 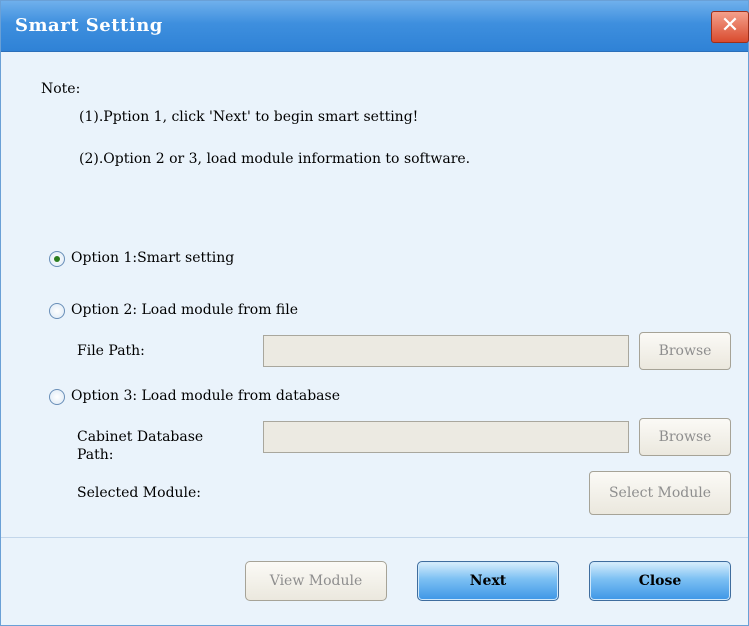 I want to click on option-3-label: Option 3: Load module from database, so click(x=205, y=396).